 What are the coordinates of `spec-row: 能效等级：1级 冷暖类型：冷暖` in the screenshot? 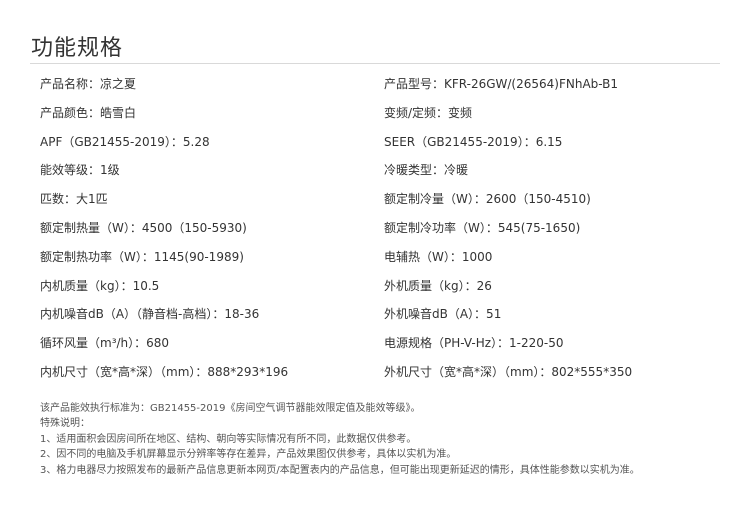 It's located at (380, 175).